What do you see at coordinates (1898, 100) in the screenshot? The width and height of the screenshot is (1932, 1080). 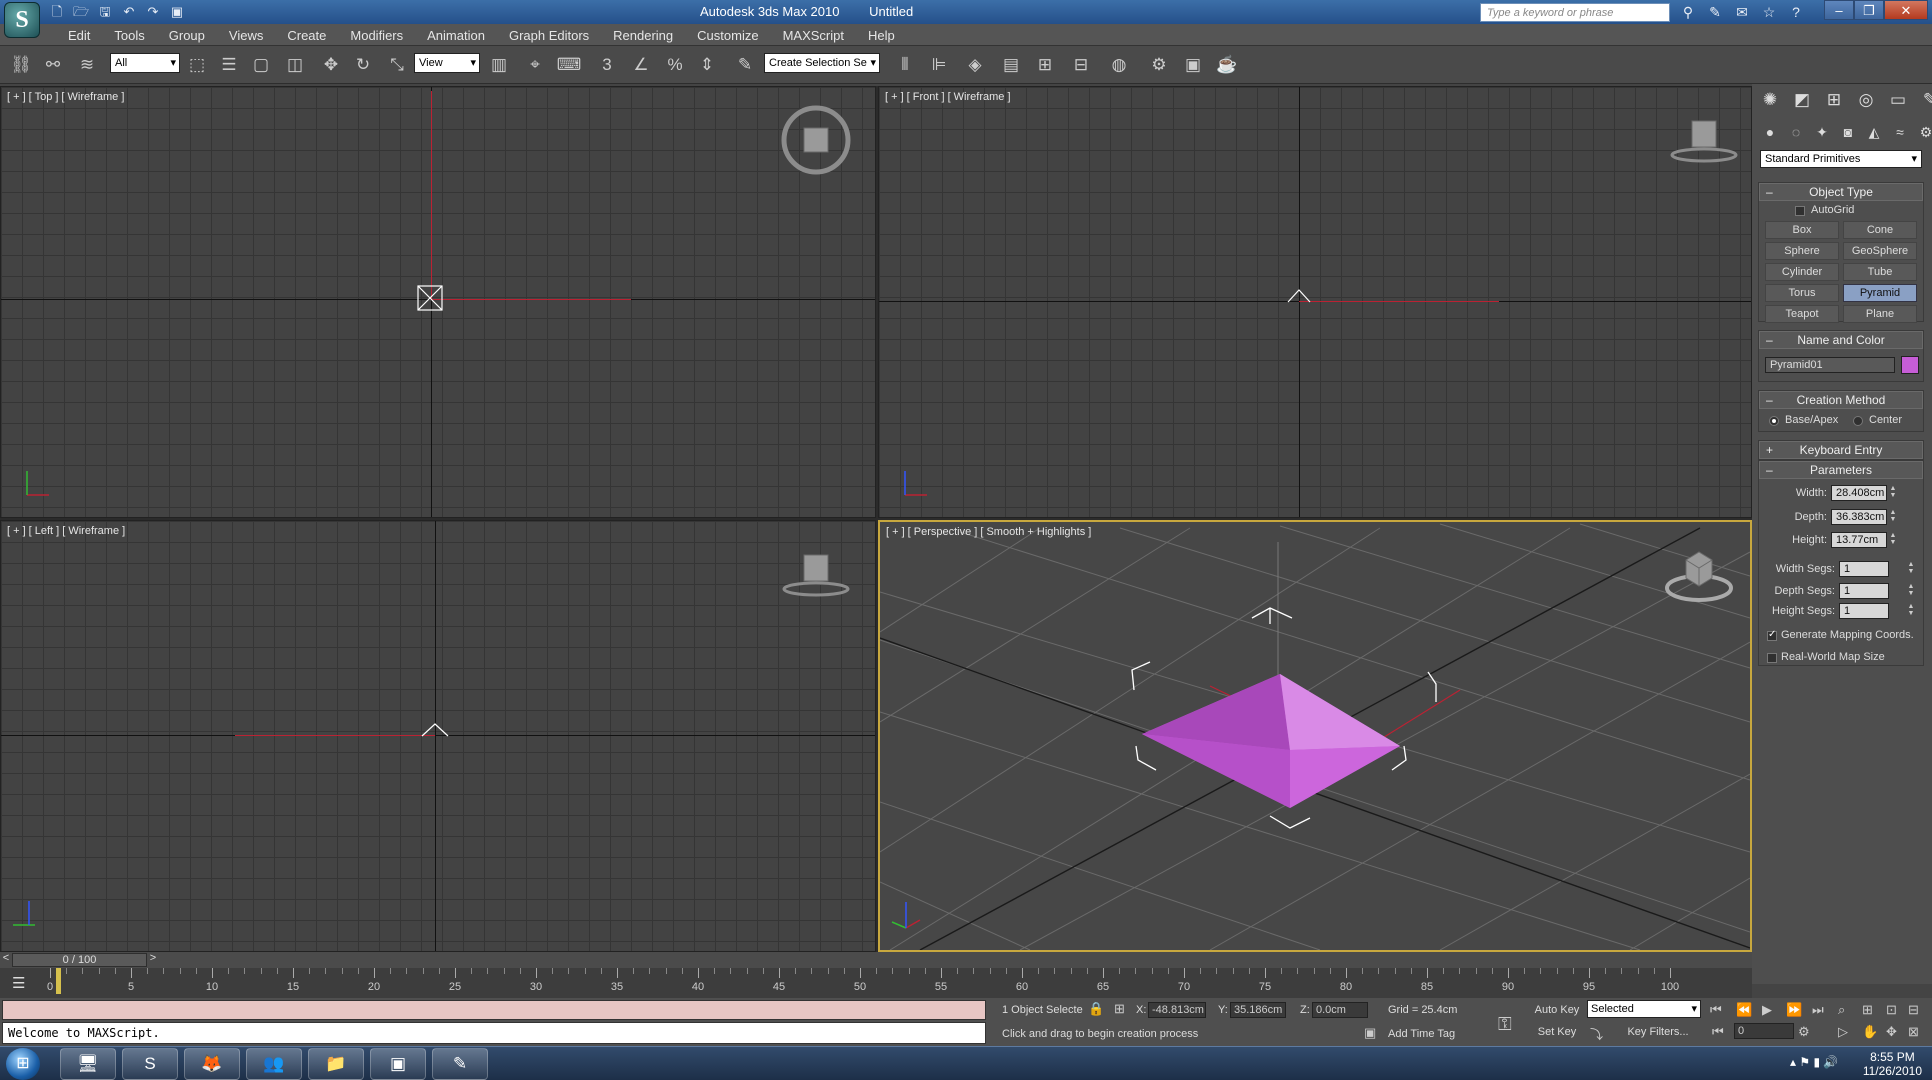 I see `display-tab-icon: ▭` at bounding box center [1898, 100].